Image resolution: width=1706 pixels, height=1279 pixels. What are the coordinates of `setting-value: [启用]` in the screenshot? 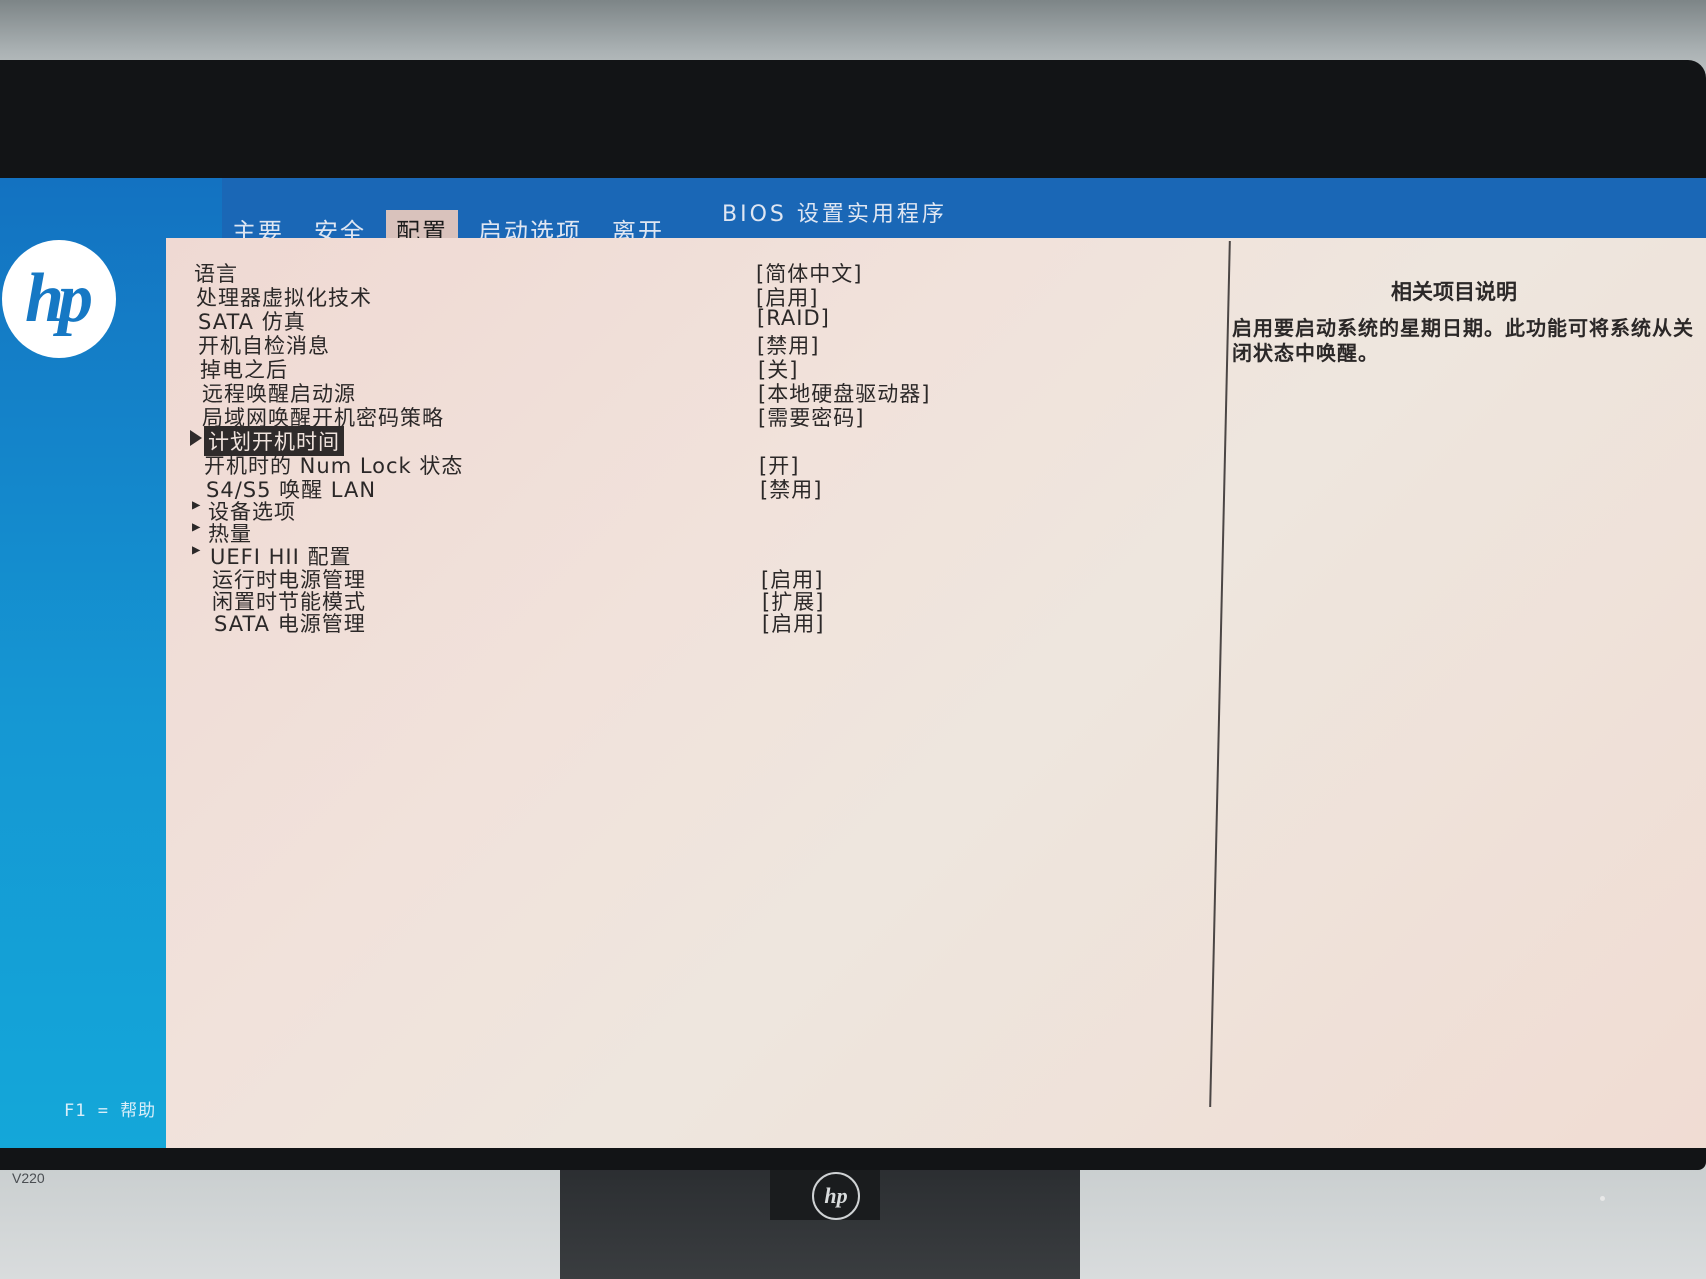 It's located at (793, 623).